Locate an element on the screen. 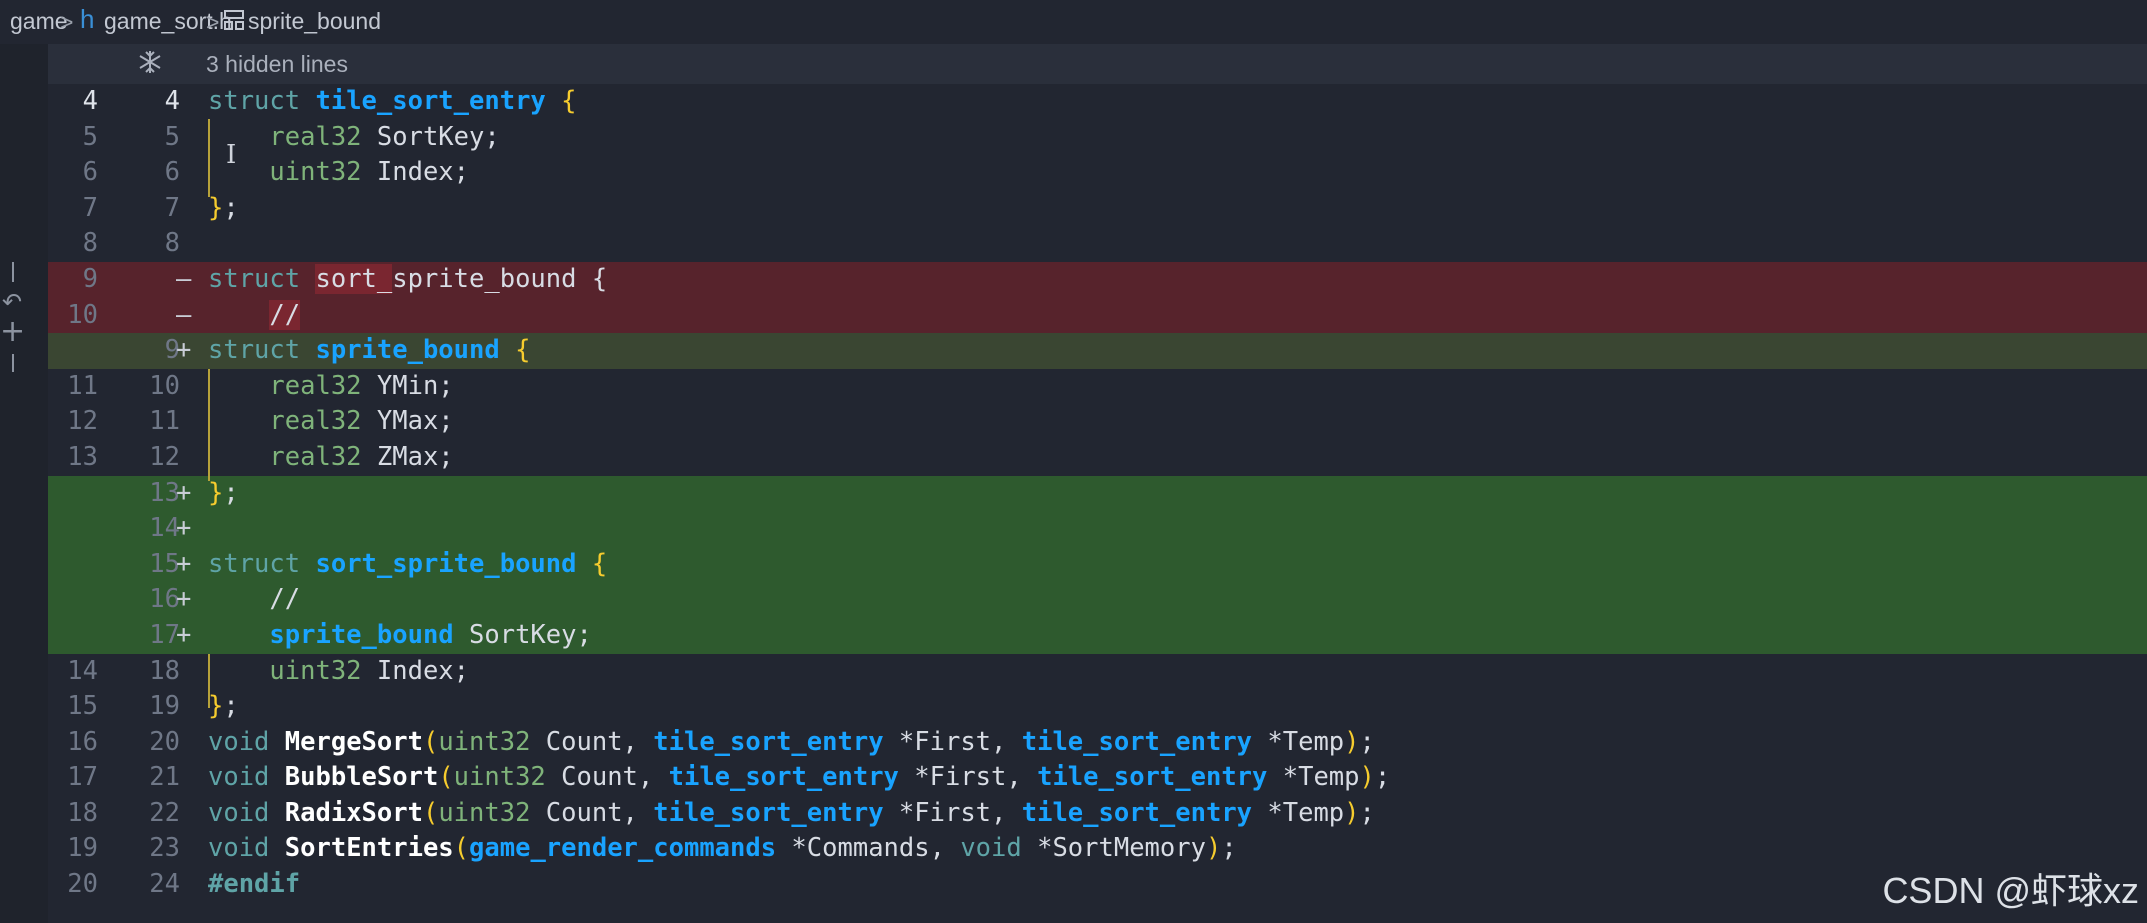 This screenshot has height=923, width=2147. code-line: 5 5 real32 SortKey; is located at coordinates (1097, 138).